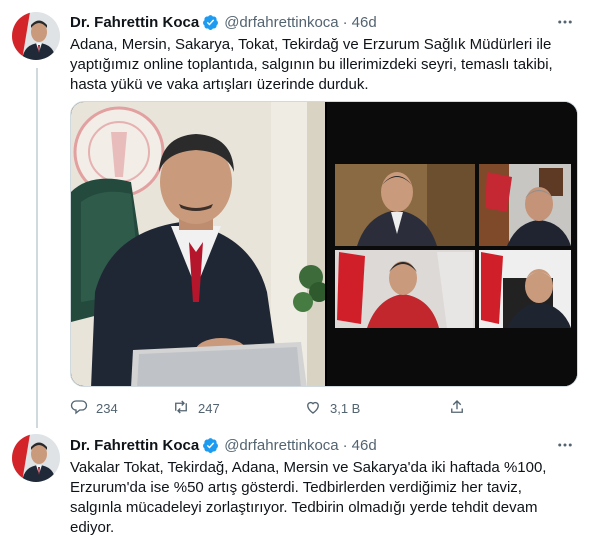 This screenshot has height=538, width=589. Describe the element at coordinates (37, 248) in the screenshot. I see `thread-connector-line` at that location.